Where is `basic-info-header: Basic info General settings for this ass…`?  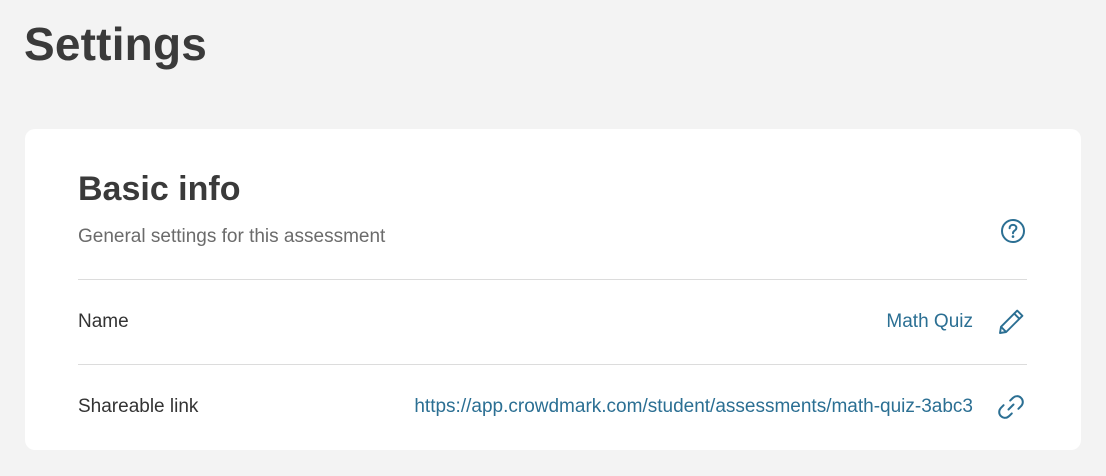 basic-info-header: Basic info General settings for this ass… is located at coordinates (552, 209).